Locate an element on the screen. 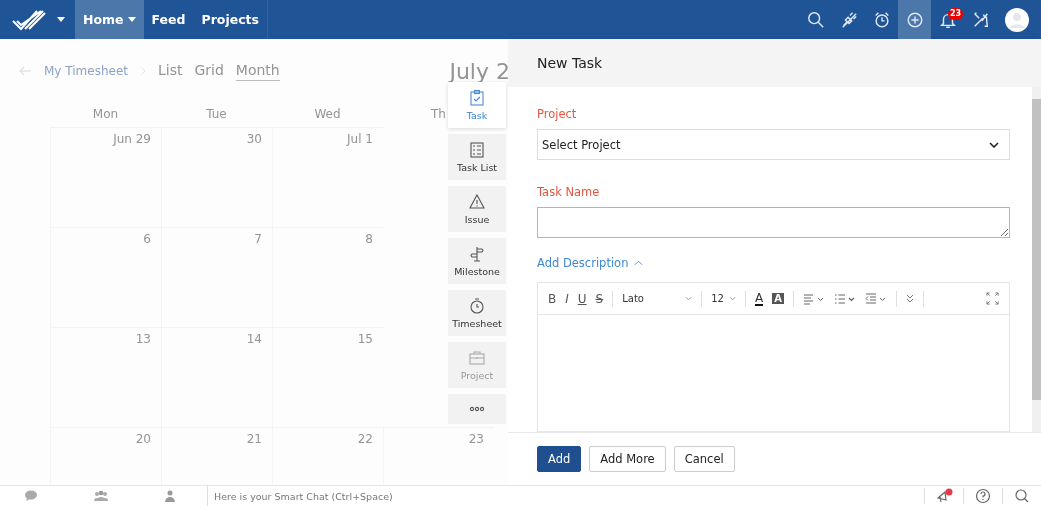 The image size is (1041, 506). smart-chat-field: Here is your Smart Chat (Ctrl+Space) is located at coordinates (565, 495).